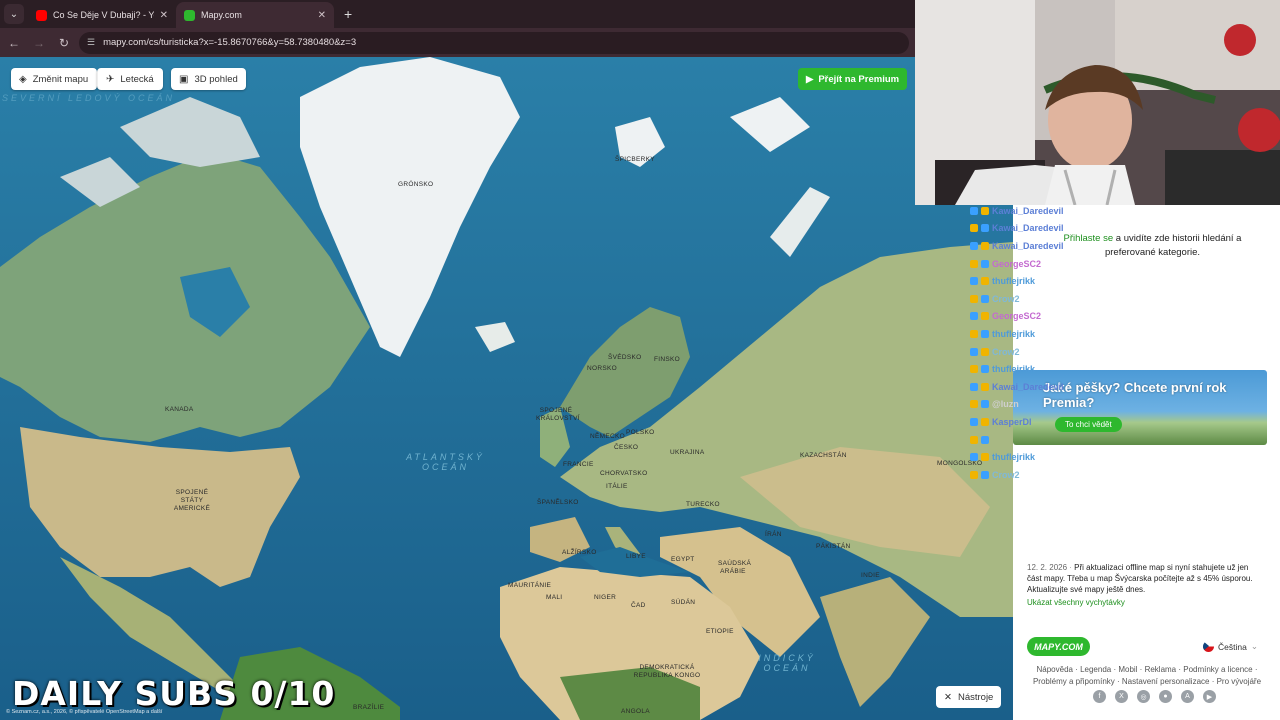 This screenshot has height=720, width=1280. I want to click on tools-button: ✕ Nástroje, so click(969, 697).